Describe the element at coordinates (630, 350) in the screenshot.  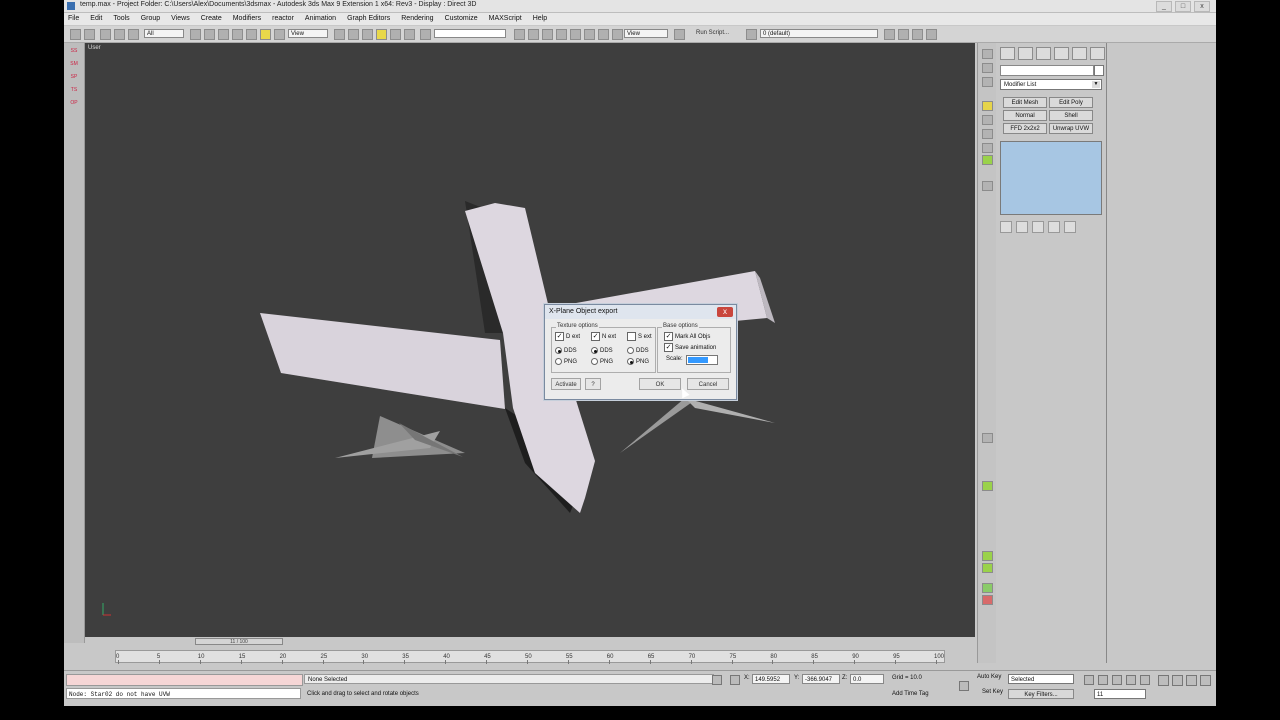
I see `s-dds-dot` at that location.